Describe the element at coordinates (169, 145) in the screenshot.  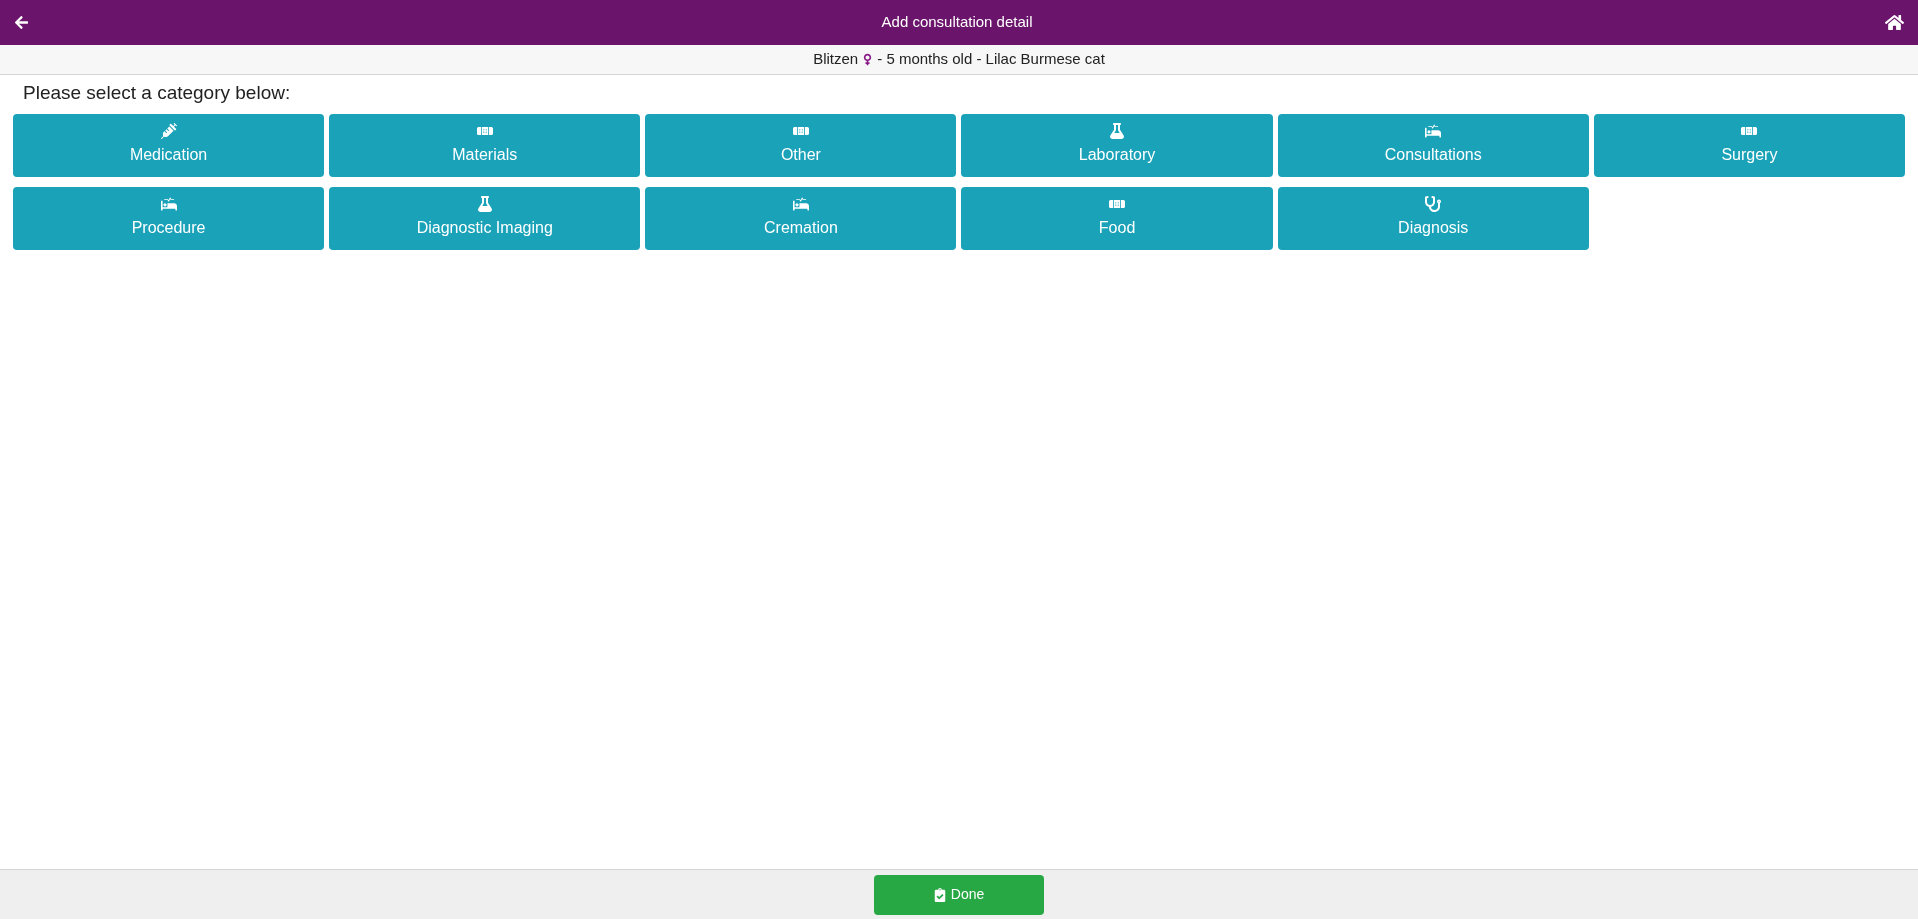
I see `category-button: Medication` at that location.